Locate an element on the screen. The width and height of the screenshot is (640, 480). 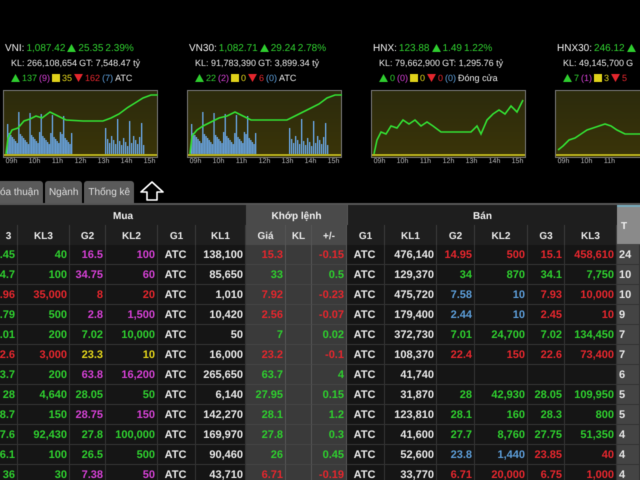
value-traded-text: G is located at coordinates (630, 63).